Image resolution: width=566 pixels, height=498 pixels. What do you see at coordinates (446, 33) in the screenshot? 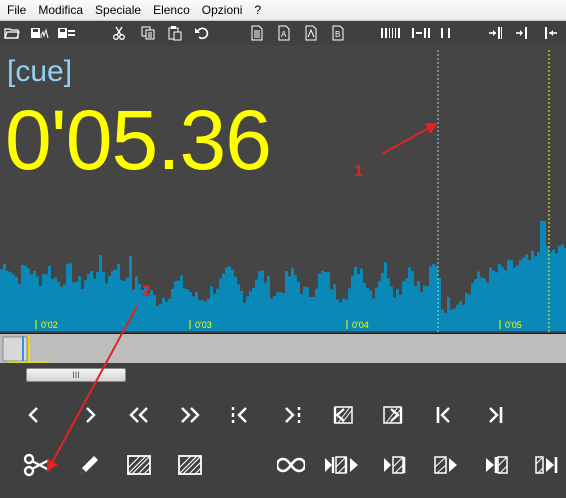
I see `pause-bars-icon` at bounding box center [446, 33].